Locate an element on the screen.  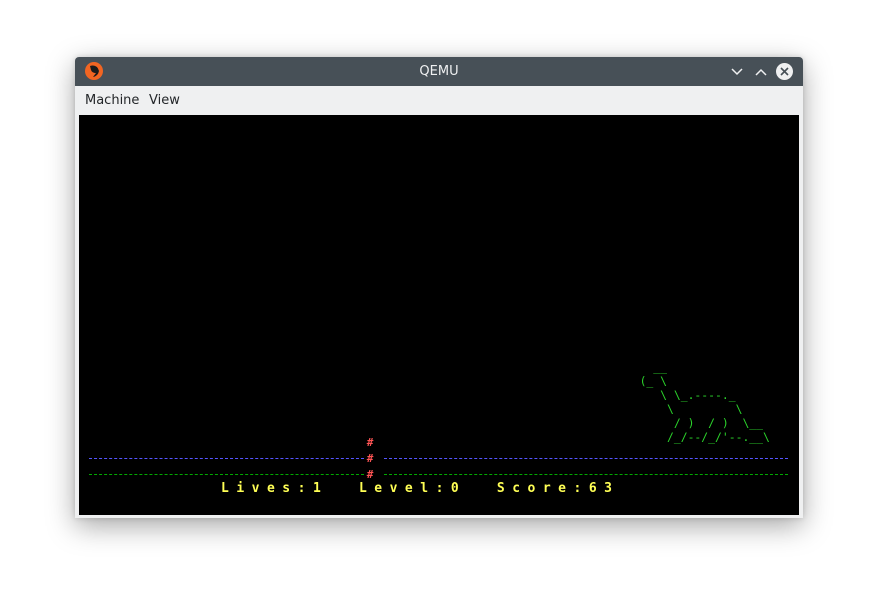
chevron-up-icon is located at coordinates (760, 72).